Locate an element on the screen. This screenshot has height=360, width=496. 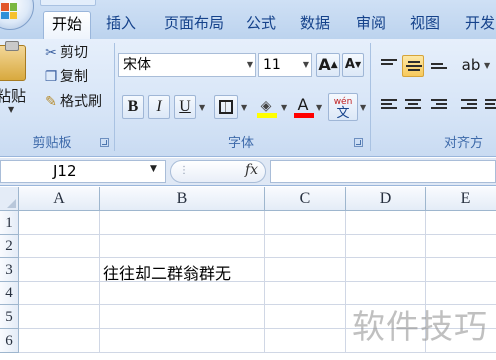
name-box: J12 is located at coordinates (83, 171).